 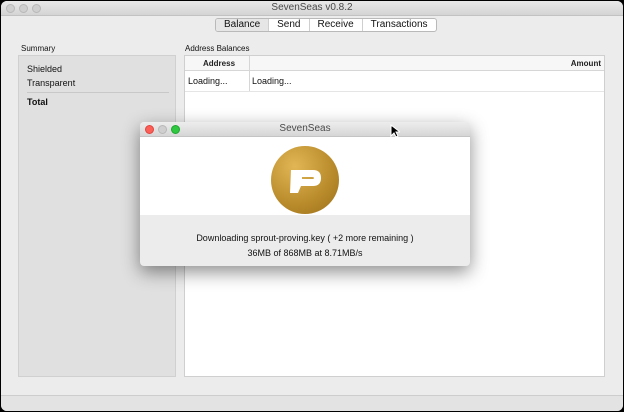 I want to click on mouse-cursor-icon, so click(x=395, y=131).